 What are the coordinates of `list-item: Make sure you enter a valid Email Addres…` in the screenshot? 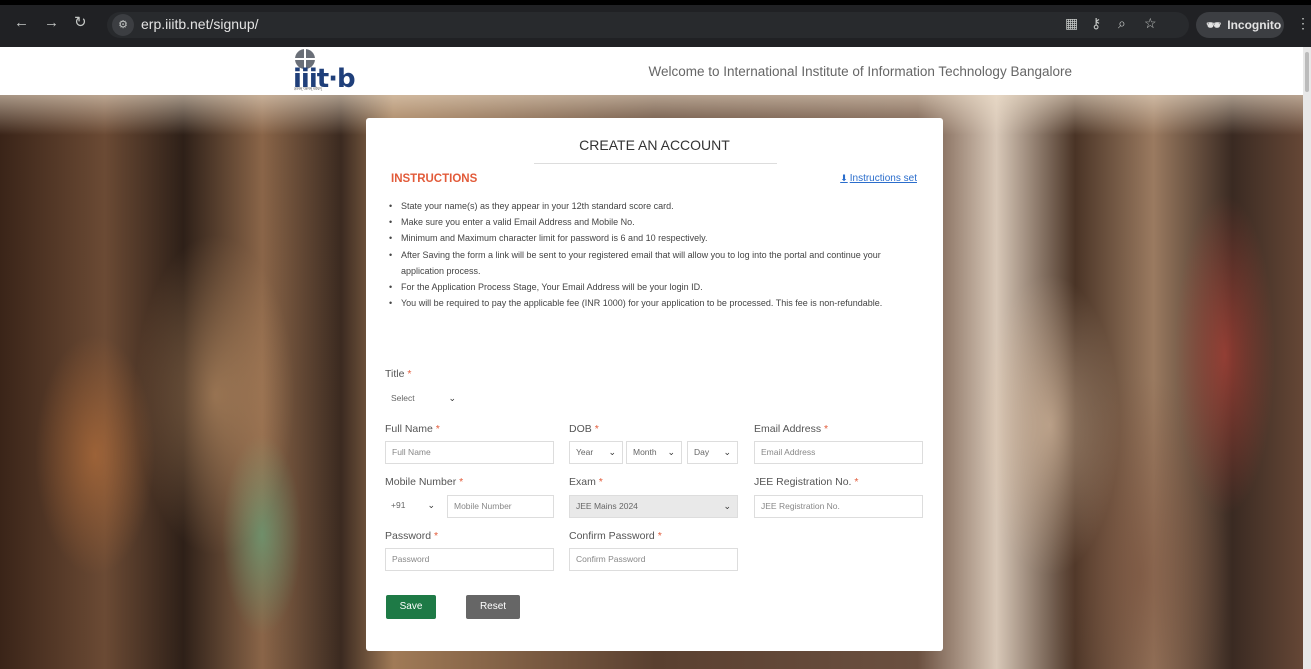 It's located at (656, 222).